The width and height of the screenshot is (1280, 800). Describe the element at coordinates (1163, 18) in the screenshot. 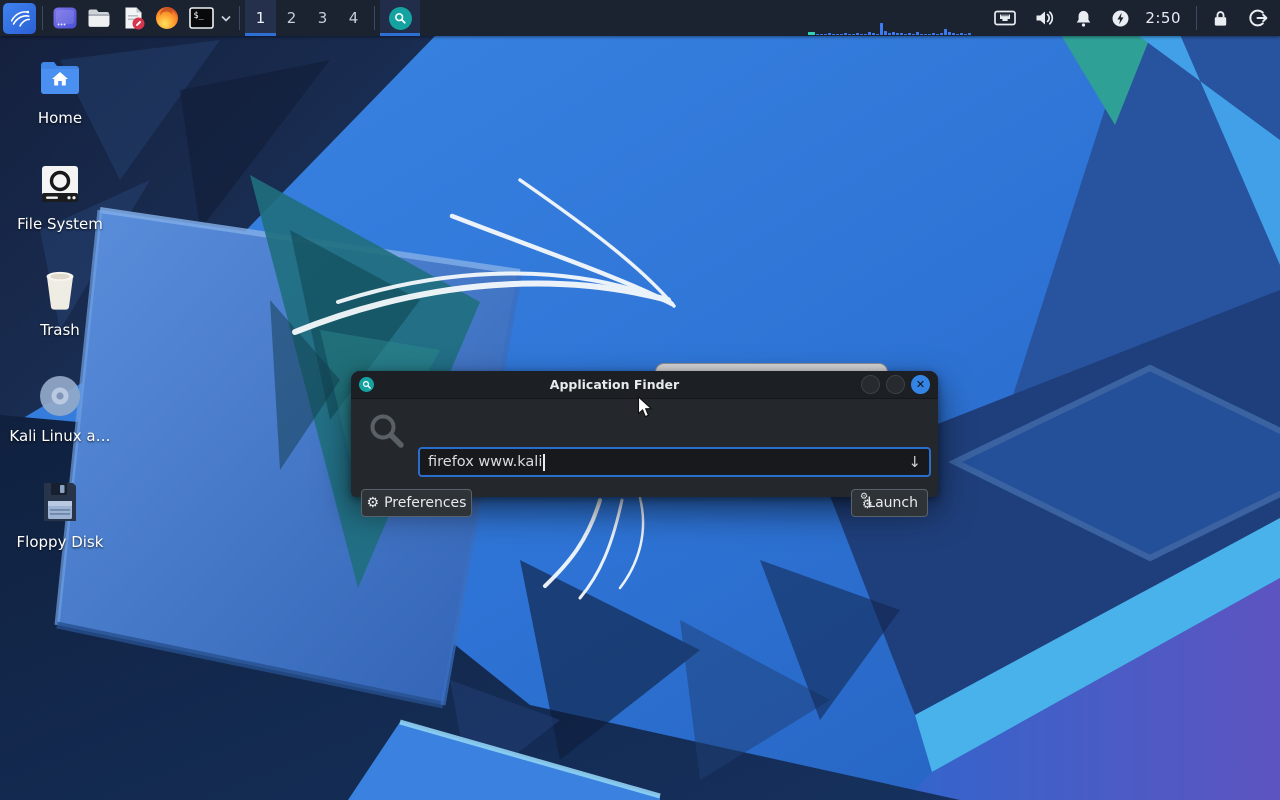

I see `clock: 2:50` at that location.